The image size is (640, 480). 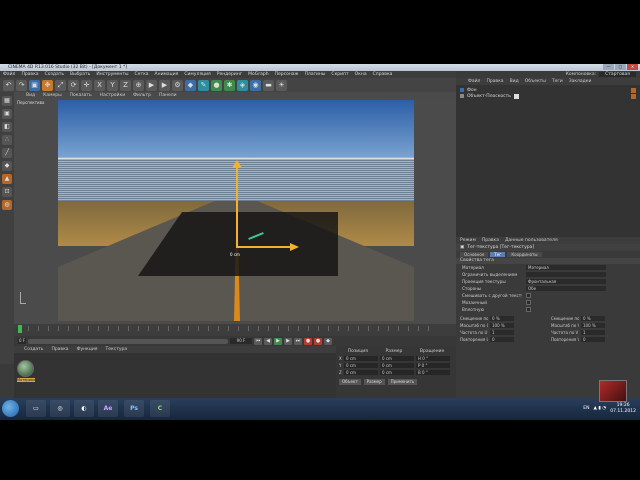 What do you see at coordinates (112, 74) in the screenshot?
I see `menu-tools: Инструменты` at bounding box center [112, 74].